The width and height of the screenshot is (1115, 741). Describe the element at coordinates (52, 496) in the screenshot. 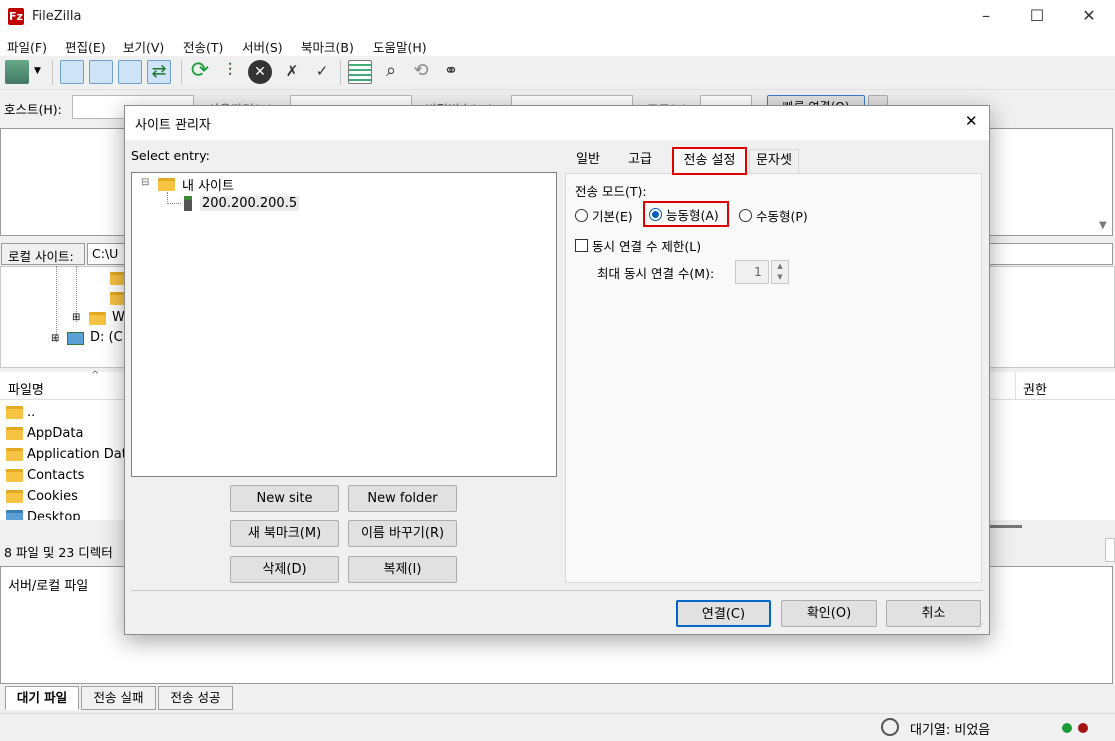

I see `file-name: Cookies` at that location.